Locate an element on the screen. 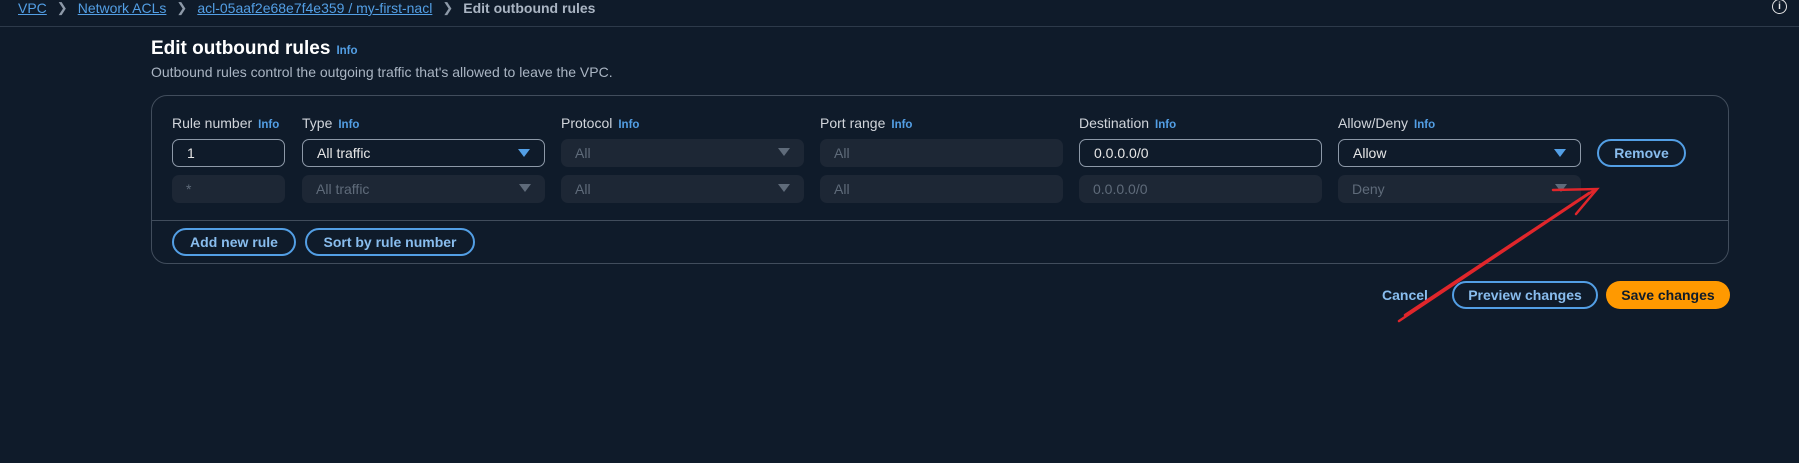  title-info-link: Info is located at coordinates (346, 51).